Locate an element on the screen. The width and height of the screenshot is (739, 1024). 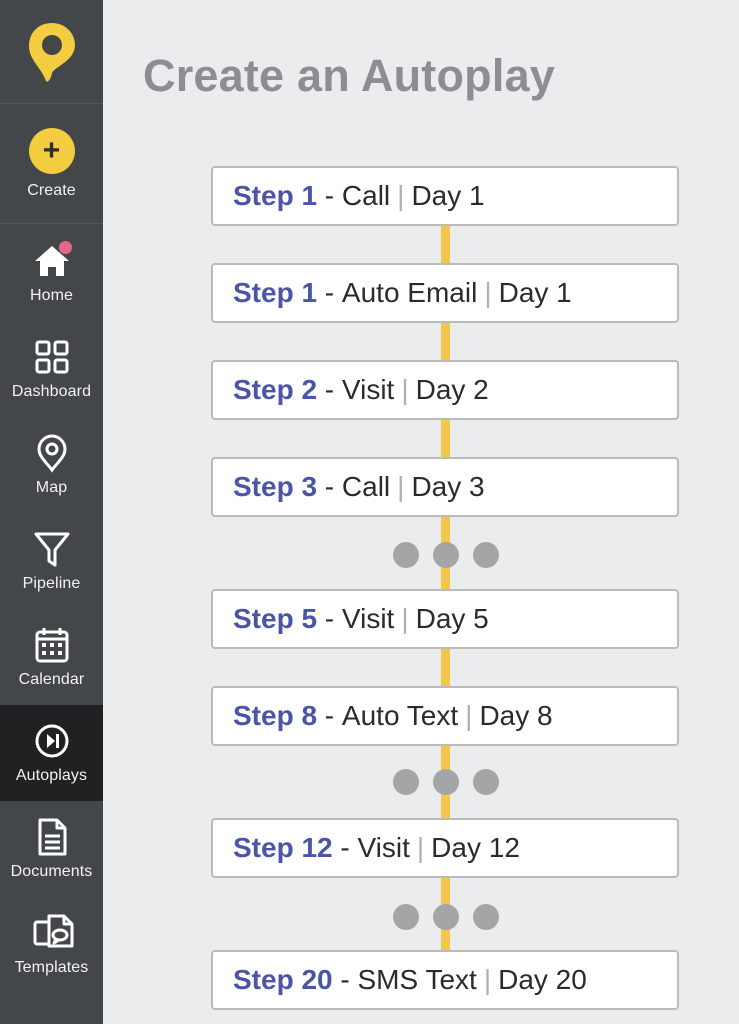
step-day: Day 12 is located at coordinates (475, 847).